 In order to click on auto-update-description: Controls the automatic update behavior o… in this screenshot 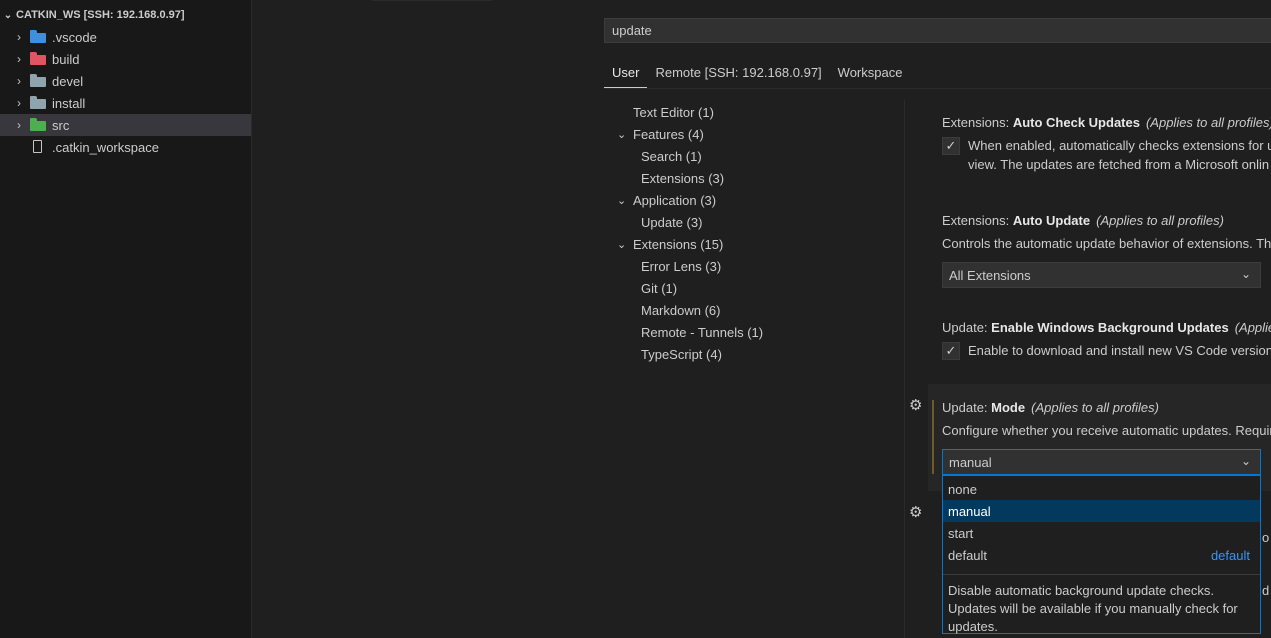, I will do `click(1106, 243)`.